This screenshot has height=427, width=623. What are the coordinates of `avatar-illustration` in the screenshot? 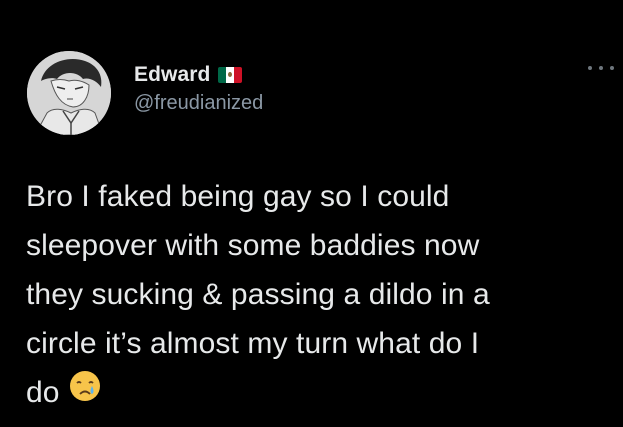 It's located at (69, 93).